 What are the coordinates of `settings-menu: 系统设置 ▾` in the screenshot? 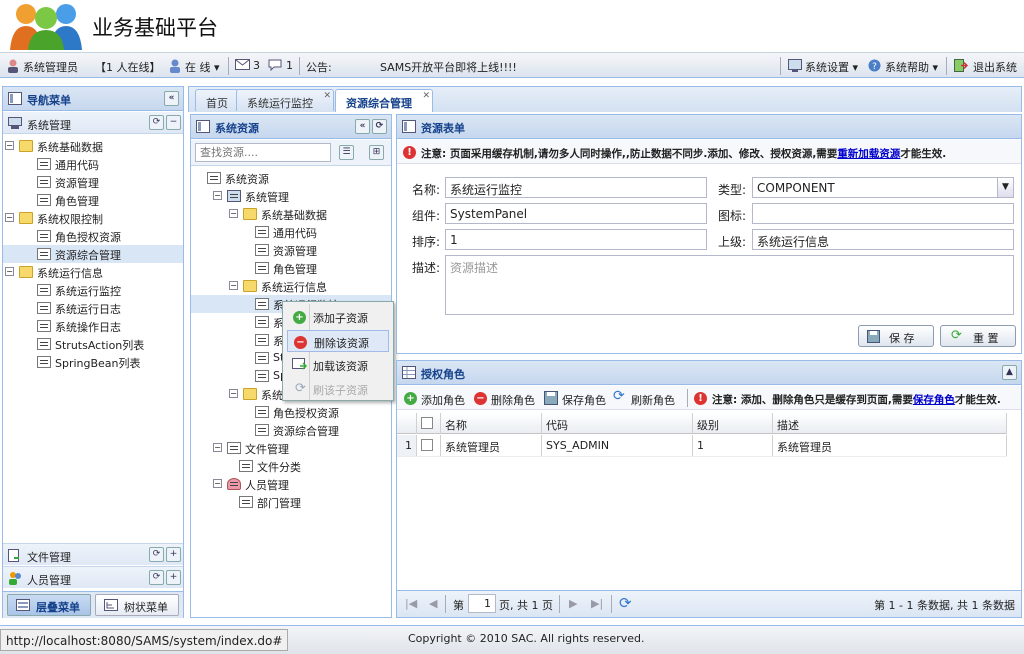 It's located at (831, 67).